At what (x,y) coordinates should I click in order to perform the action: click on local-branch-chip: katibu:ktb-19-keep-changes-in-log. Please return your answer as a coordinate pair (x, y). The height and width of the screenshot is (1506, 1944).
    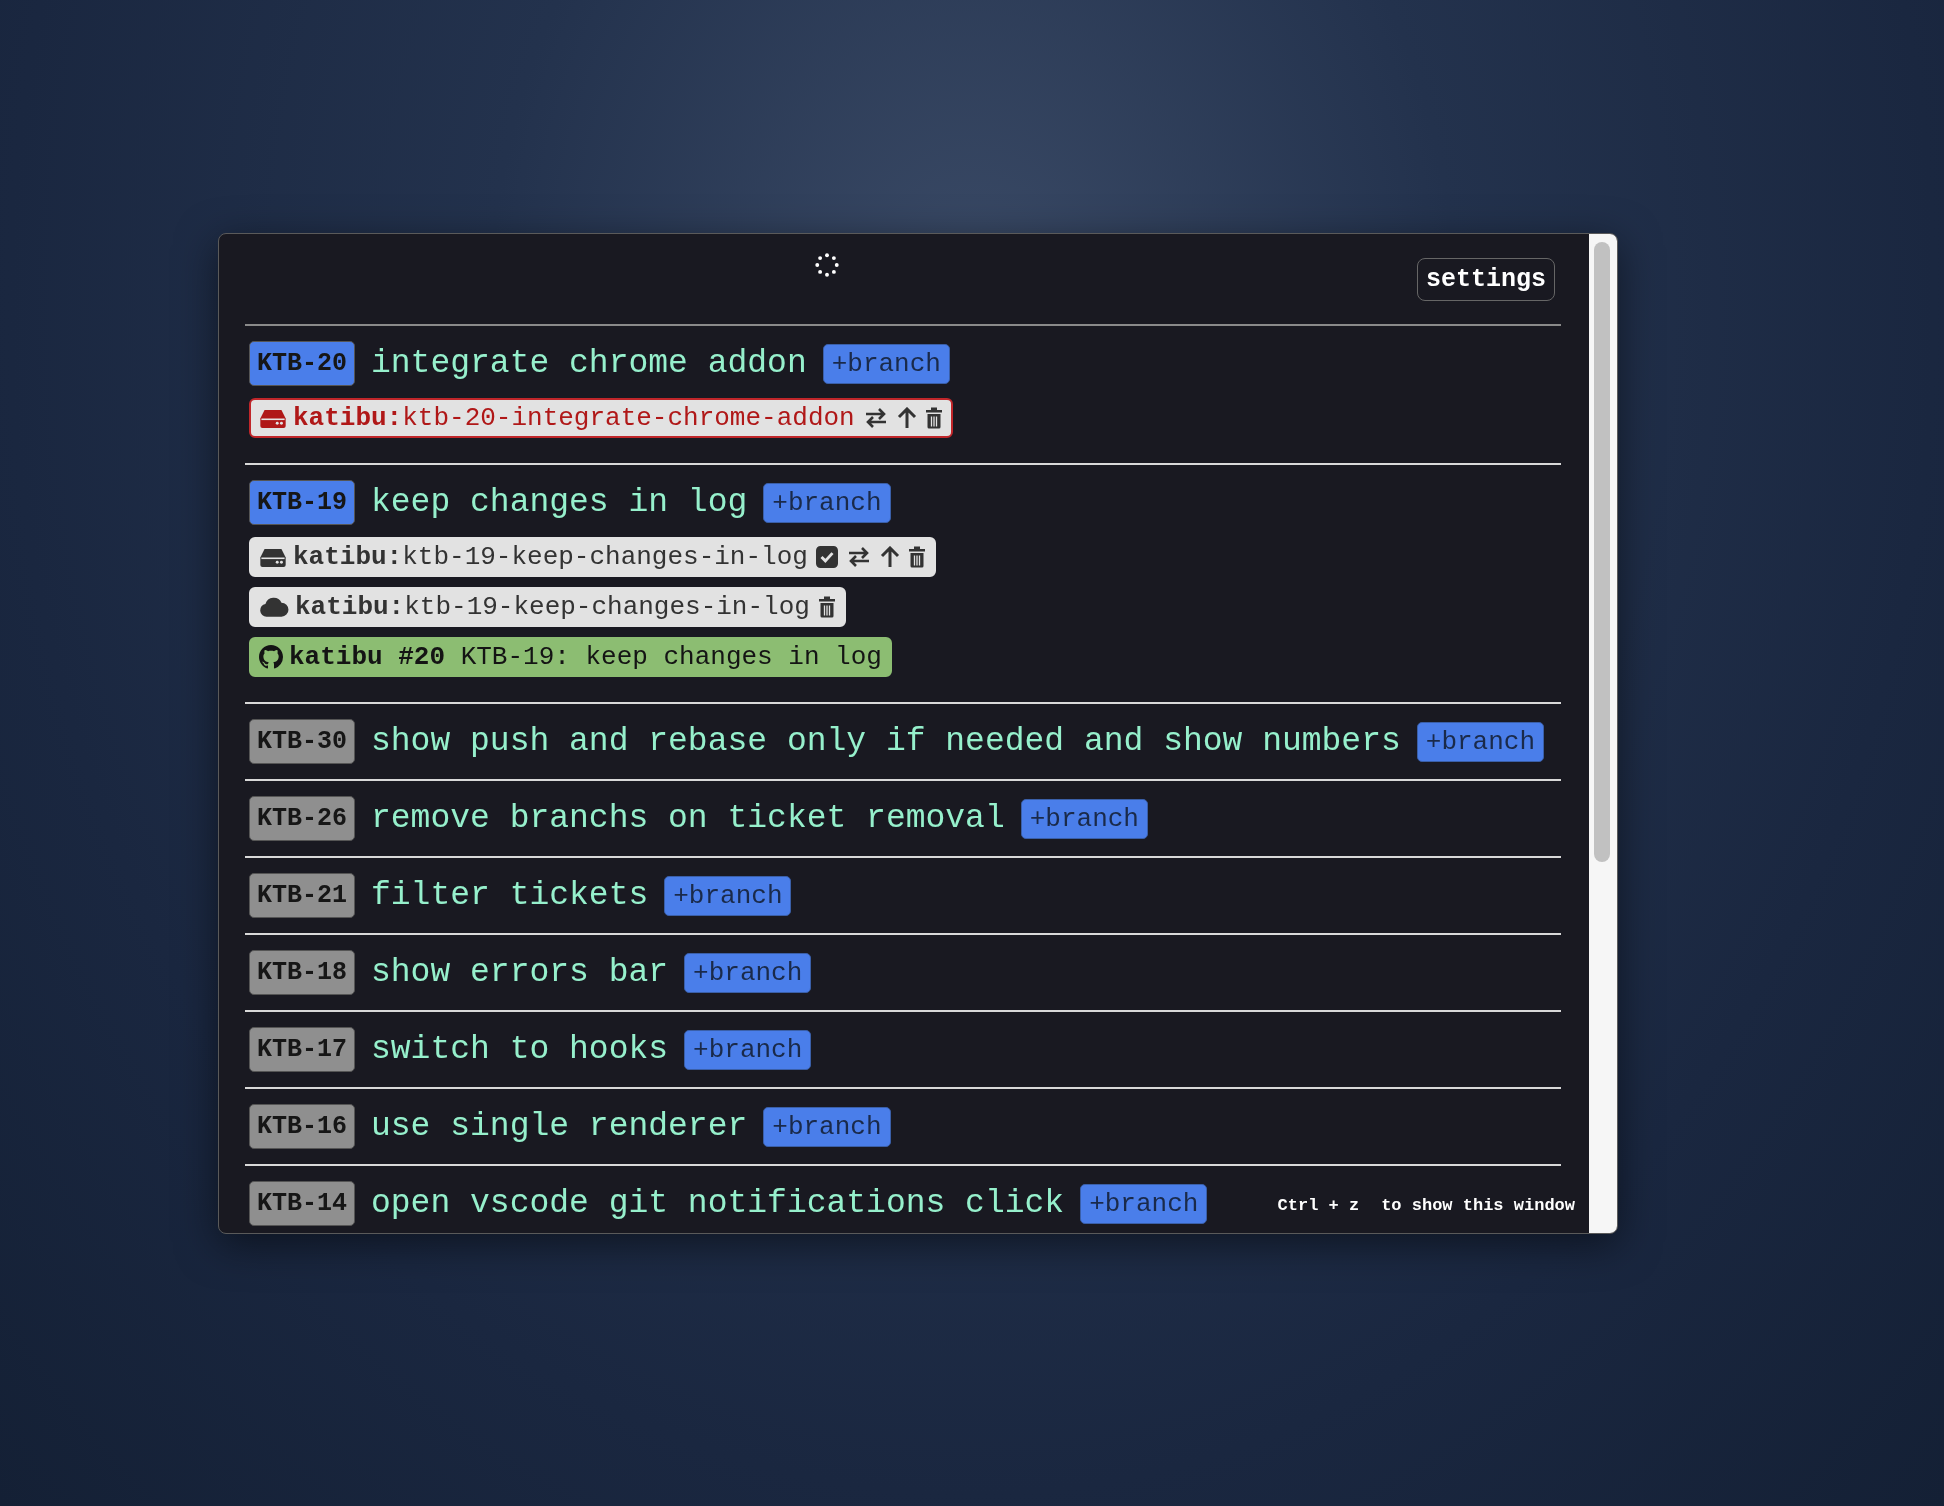
    Looking at the image, I should click on (592, 557).